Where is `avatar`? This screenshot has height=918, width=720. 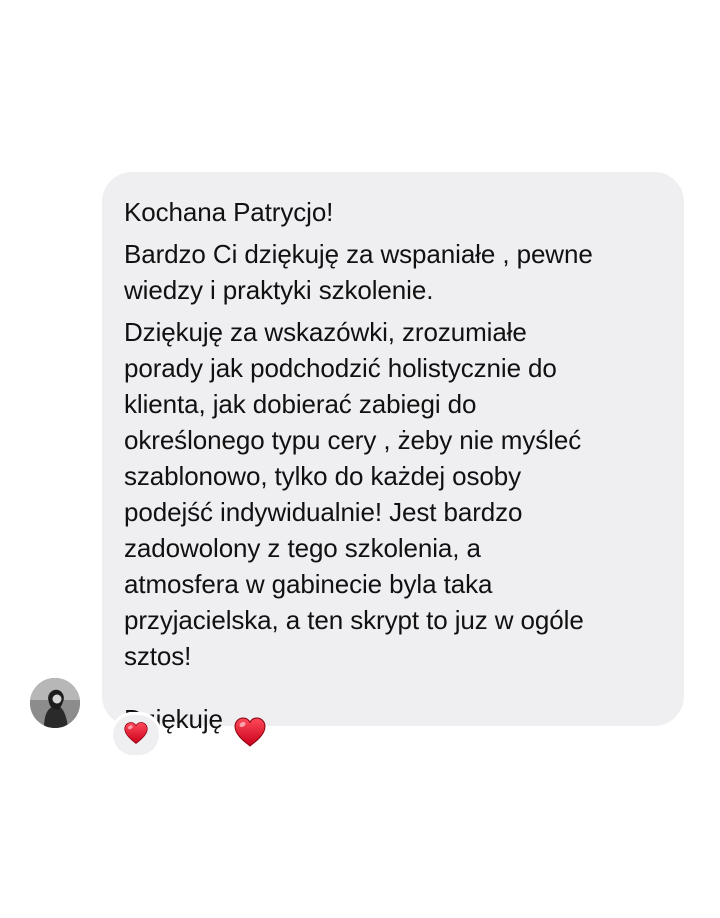
avatar is located at coordinates (55, 703).